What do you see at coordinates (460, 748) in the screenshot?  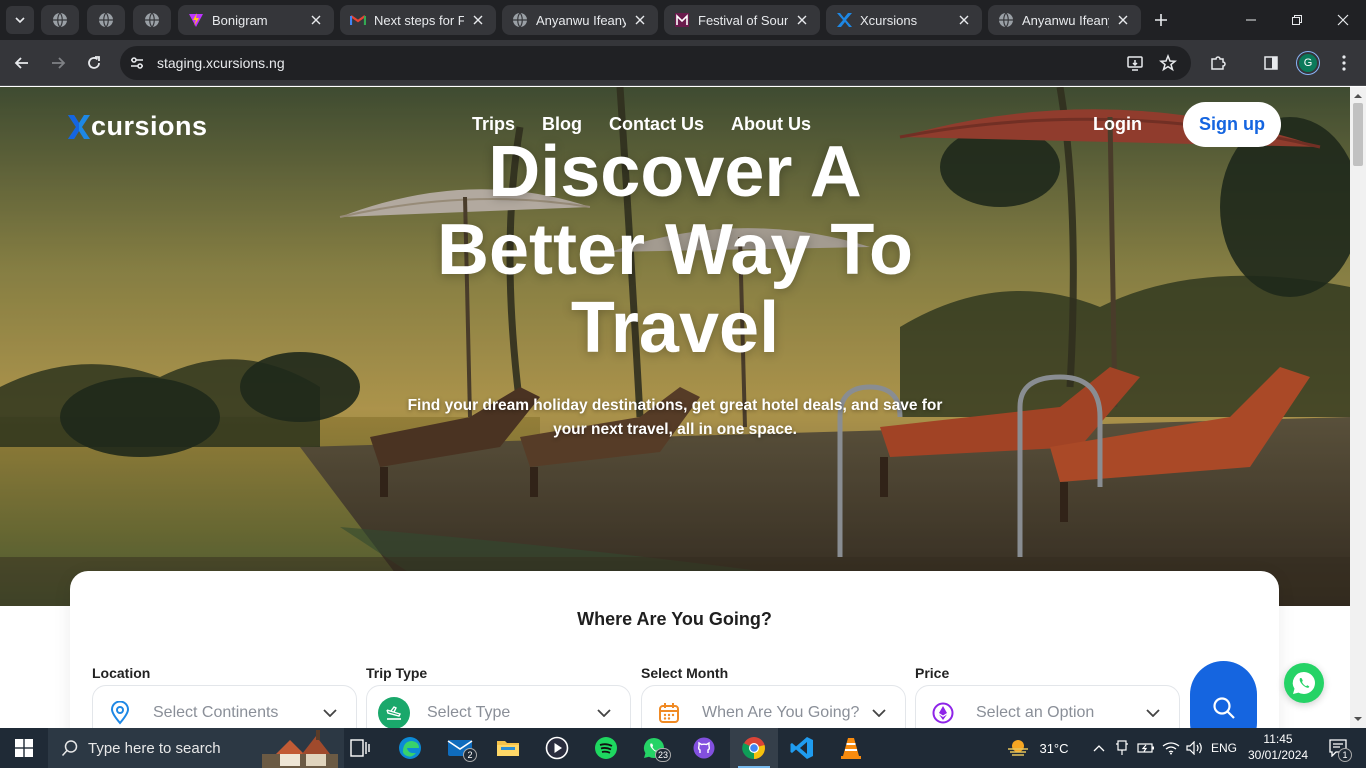 I see `mail-app: 2` at bounding box center [460, 748].